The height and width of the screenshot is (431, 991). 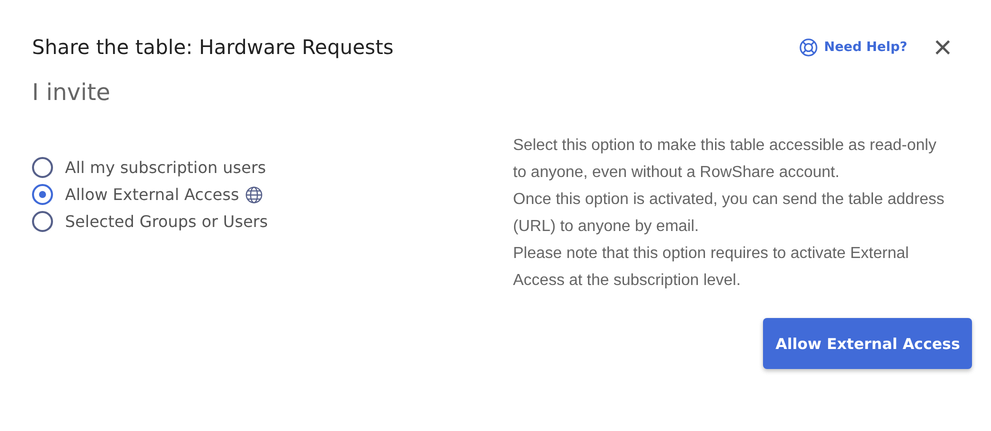 I want to click on close-button: ×, so click(x=942, y=47).